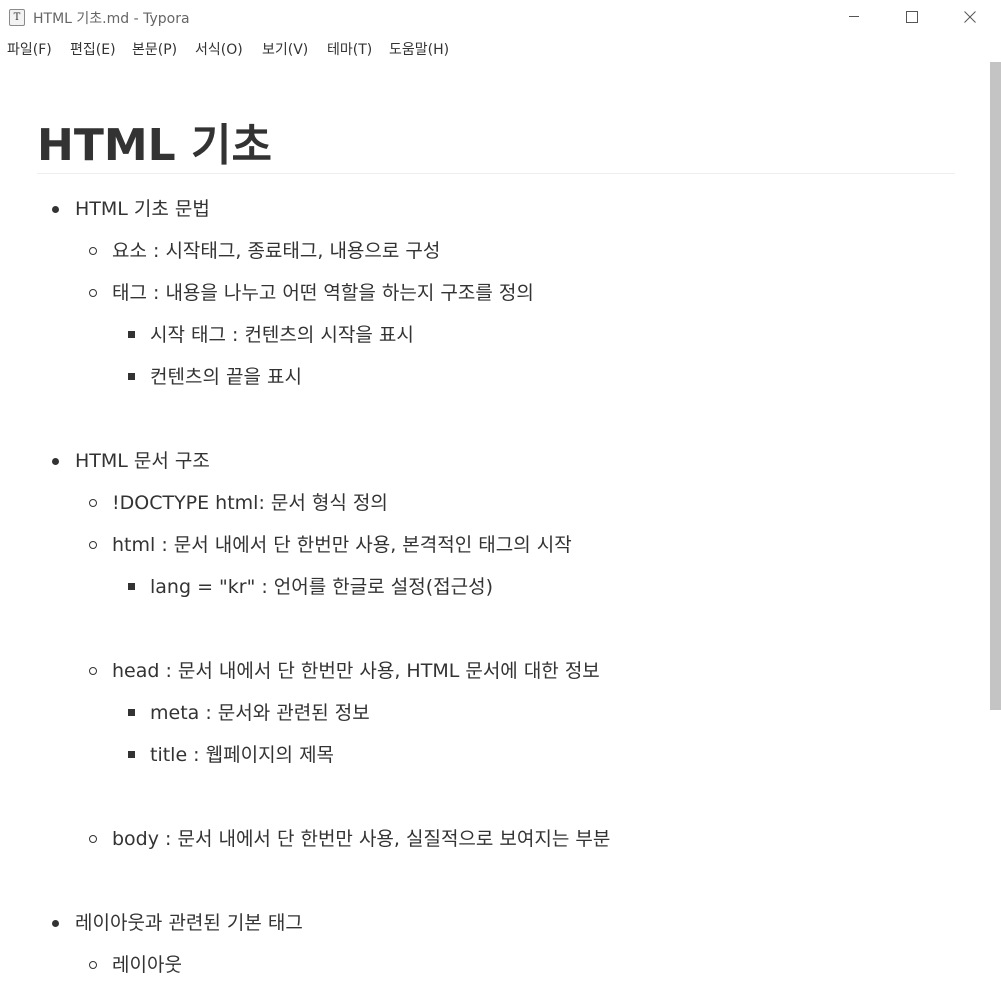 The image size is (1001, 981). What do you see at coordinates (142, 209) in the screenshot?
I see `list-item: HTML 기초 문법` at bounding box center [142, 209].